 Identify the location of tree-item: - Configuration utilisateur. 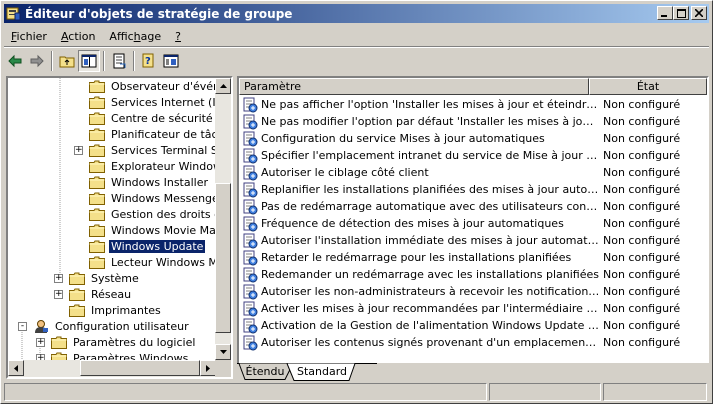
(104, 326).